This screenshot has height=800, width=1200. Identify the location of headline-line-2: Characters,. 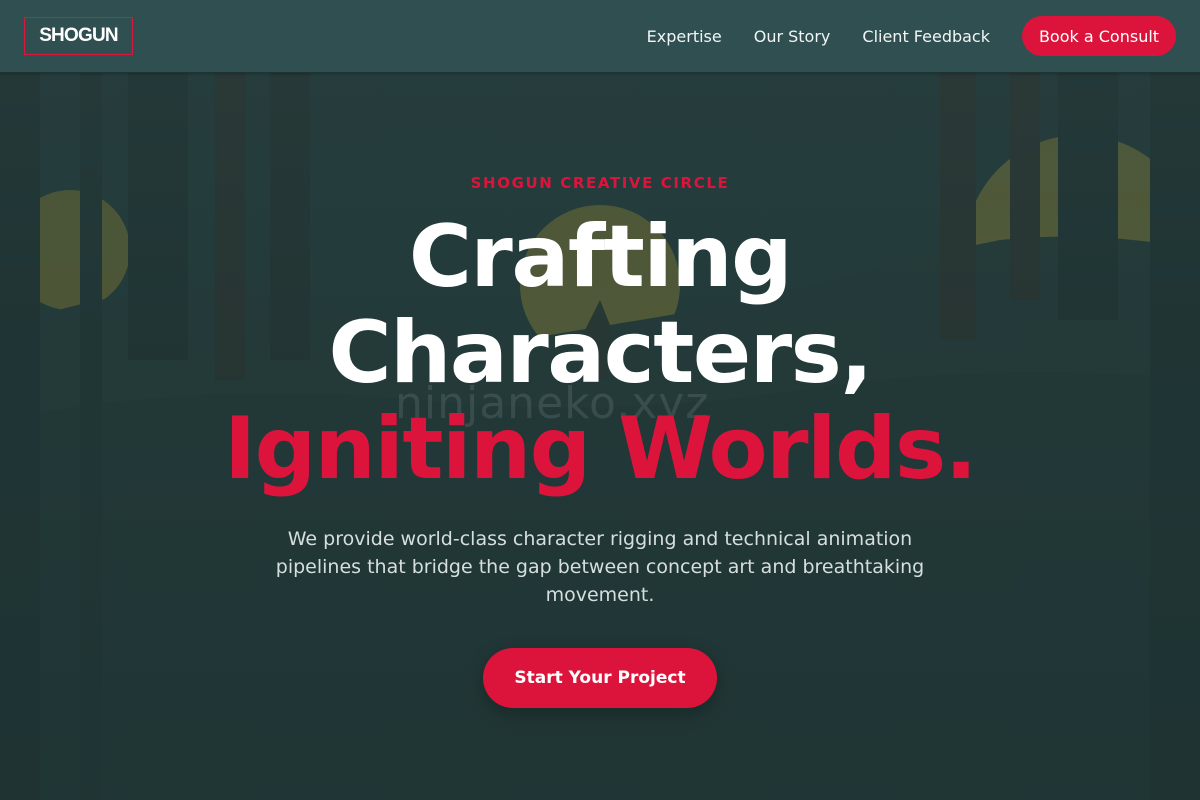
(600, 353).